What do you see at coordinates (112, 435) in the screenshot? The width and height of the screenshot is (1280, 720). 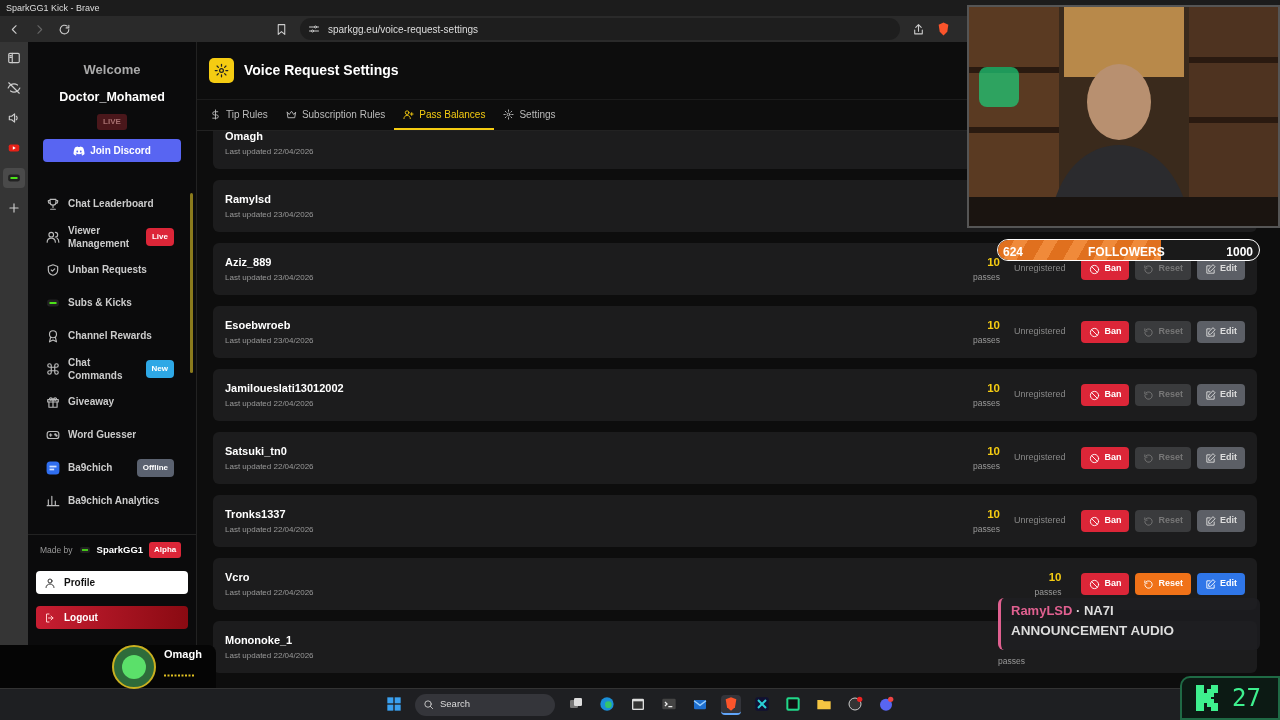 I see `nav-item: Word Guesser` at bounding box center [112, 435].